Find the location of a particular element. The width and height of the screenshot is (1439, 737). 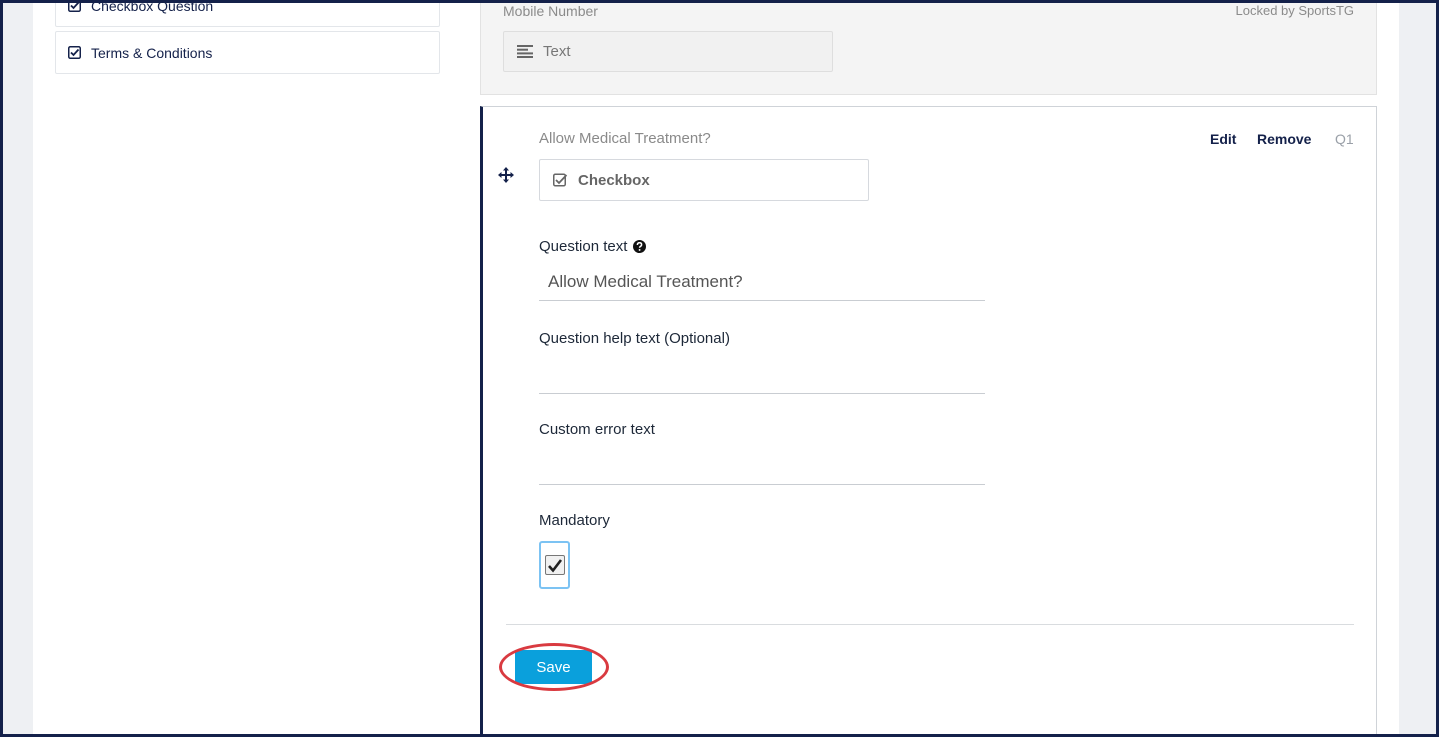

question-text-input is located at coordinates (762, 282).